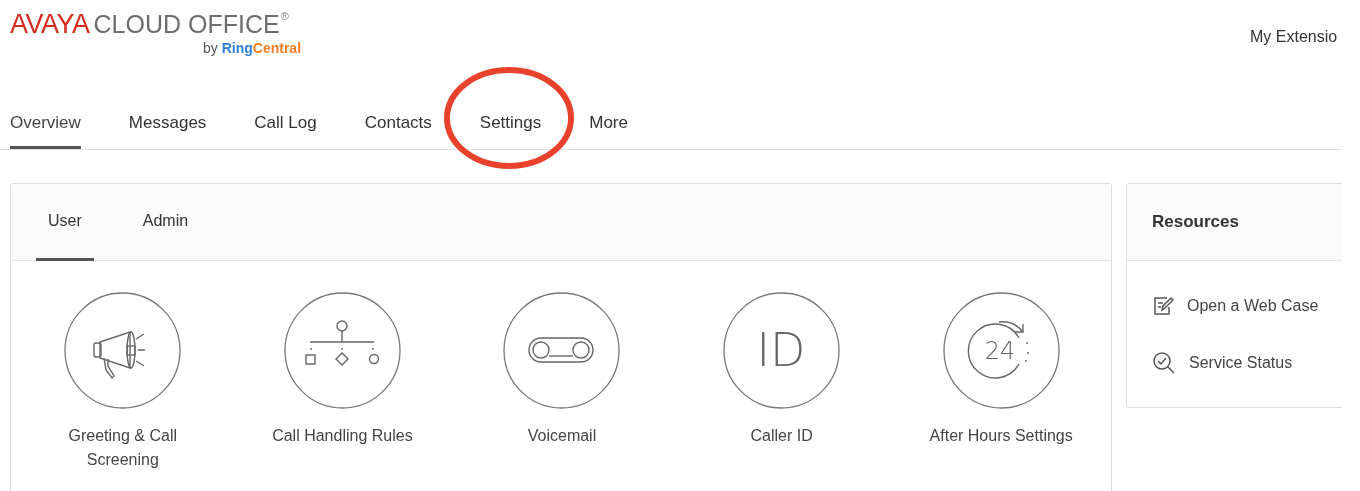 The width and height of the screenshot is (1360, 491). Describe the element at coordinates (562, 350) in the screenshot. I see `voicemail-icon` at that location.